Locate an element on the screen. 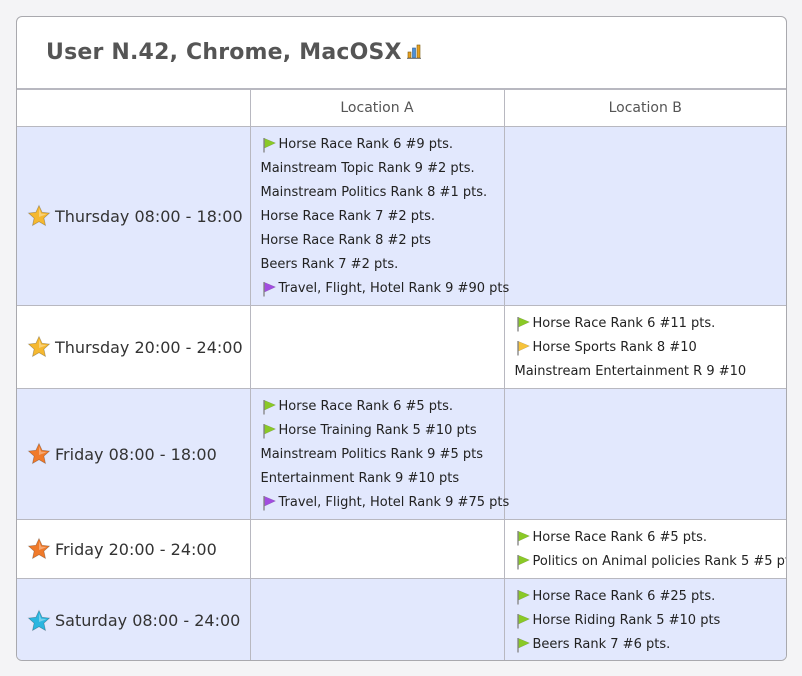  topic-entry: Entertainment Rank 9 #10 pts is located at coordinates (382, 479).